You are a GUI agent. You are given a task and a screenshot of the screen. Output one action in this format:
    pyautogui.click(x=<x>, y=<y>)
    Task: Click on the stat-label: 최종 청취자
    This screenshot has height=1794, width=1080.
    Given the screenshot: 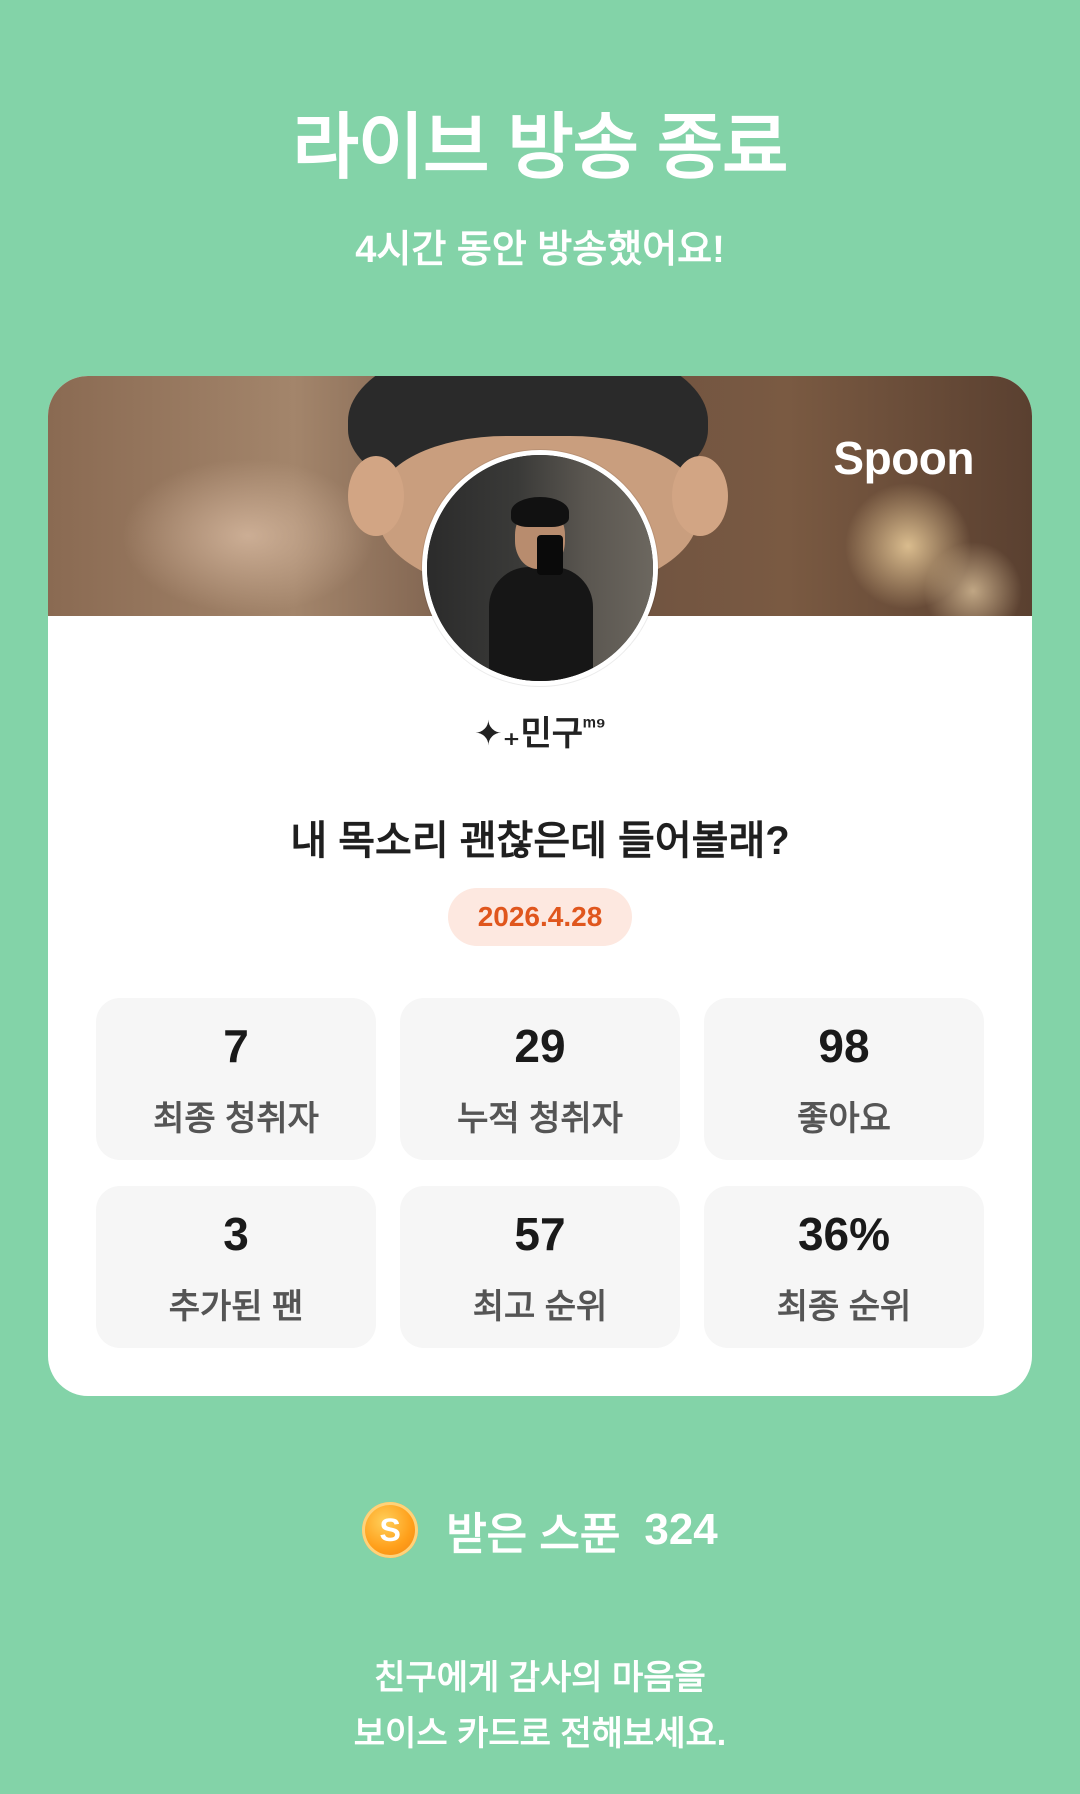 What is the action you would take?
    pyautogui.click(x=236, y=1118)
    